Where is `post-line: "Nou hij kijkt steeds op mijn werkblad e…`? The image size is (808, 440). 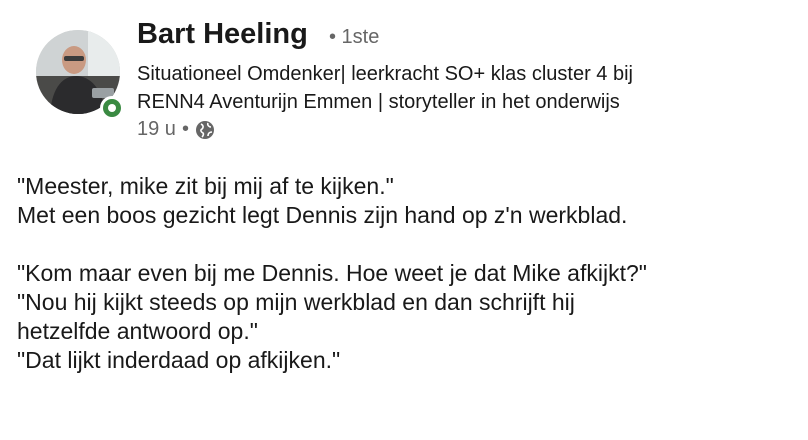
post-line: "Nou hij kijkt steeds op mijn werkblad e… is located at coordinates (296, 302).